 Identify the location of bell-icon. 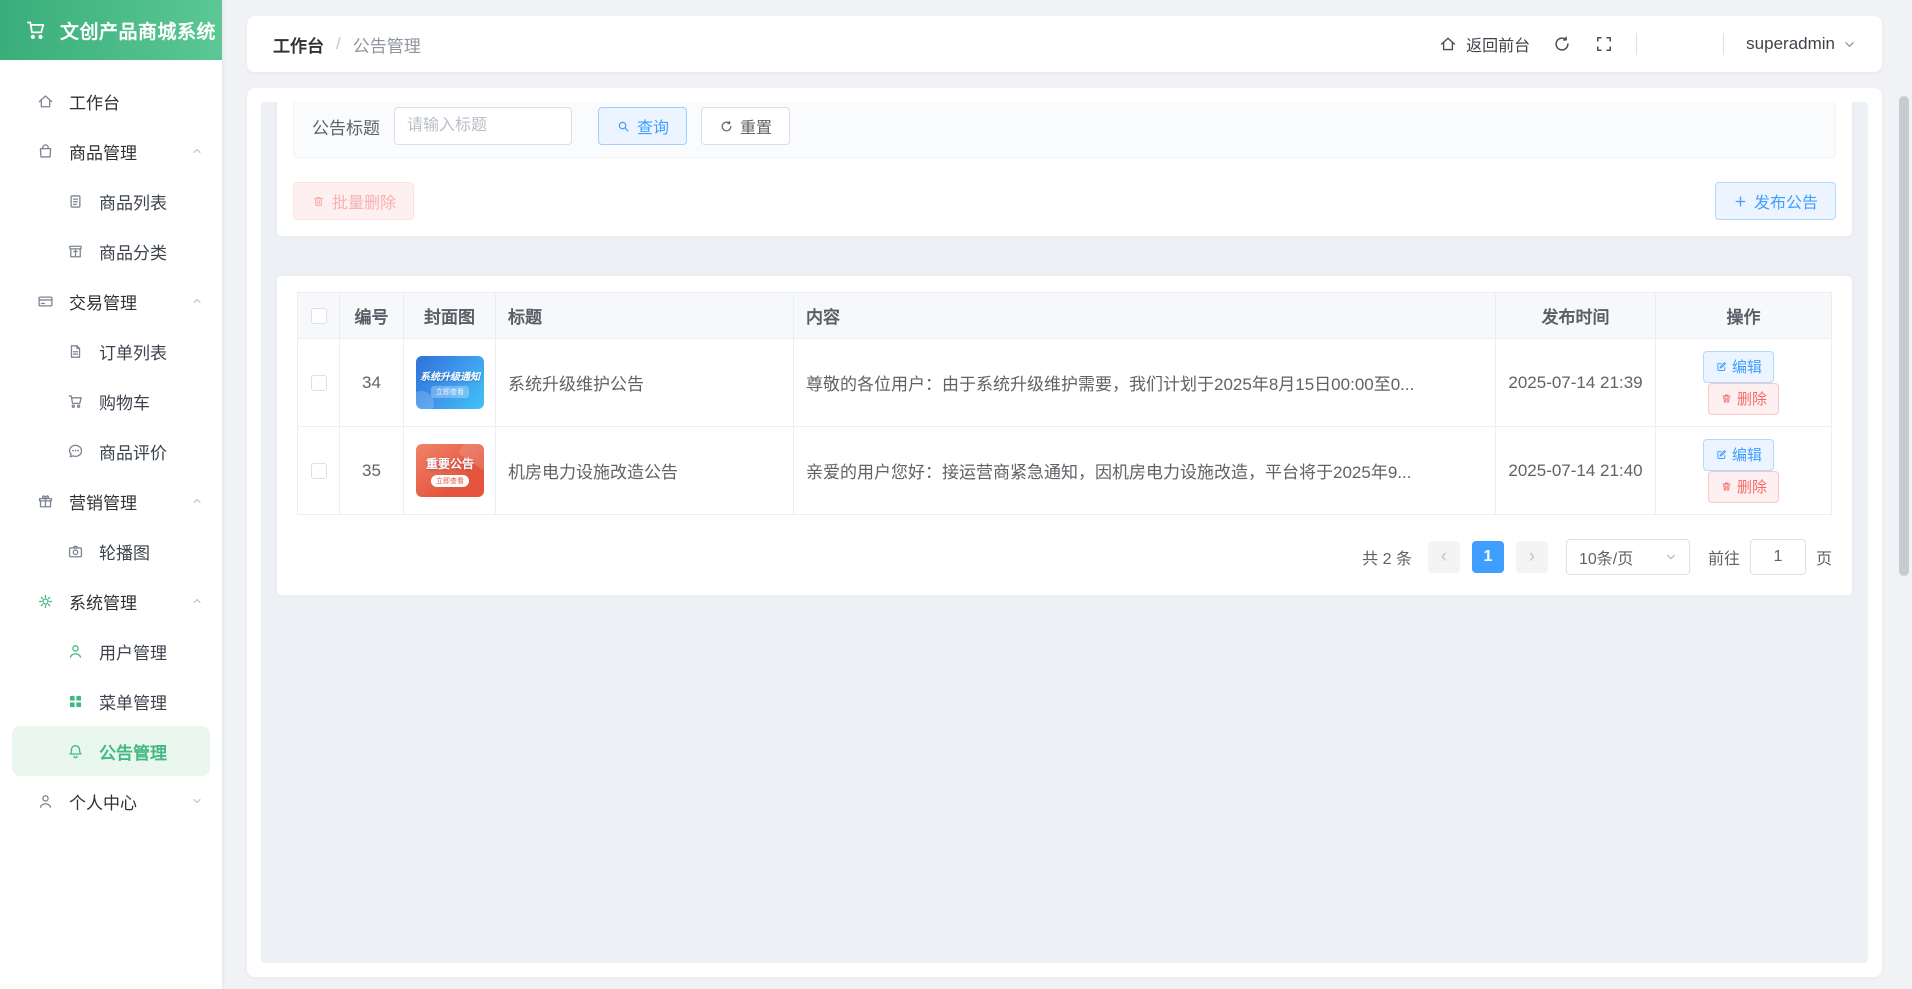
(75, 751).